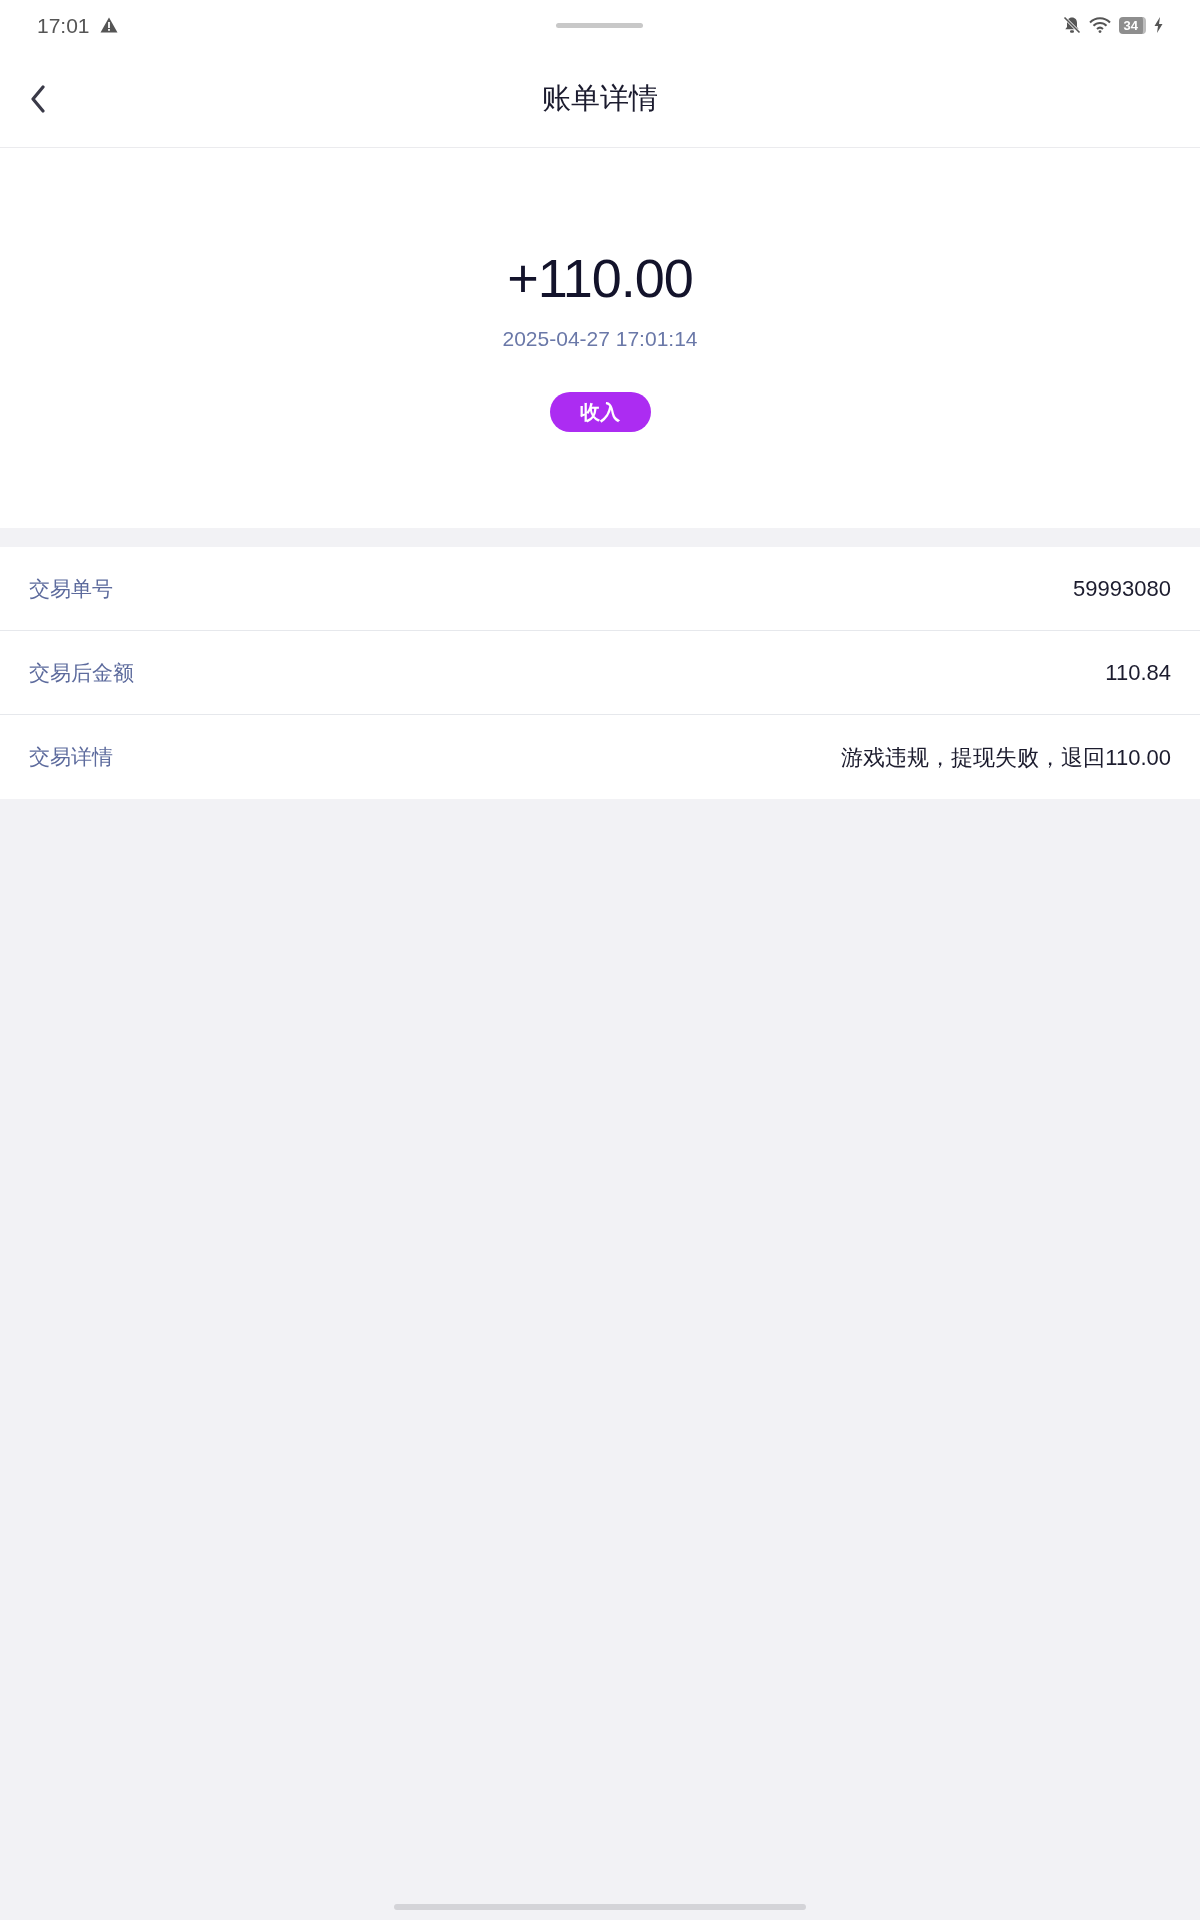  I want to click on page-title: 账单详情, so click(600, 98).